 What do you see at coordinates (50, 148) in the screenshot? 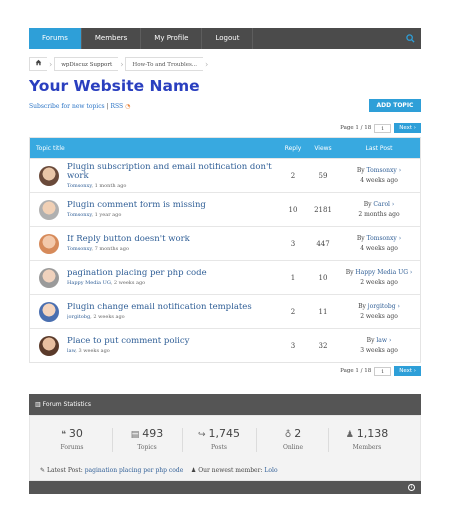
I see `header-topic-title: Topic title` at bounding box center [50, 148].